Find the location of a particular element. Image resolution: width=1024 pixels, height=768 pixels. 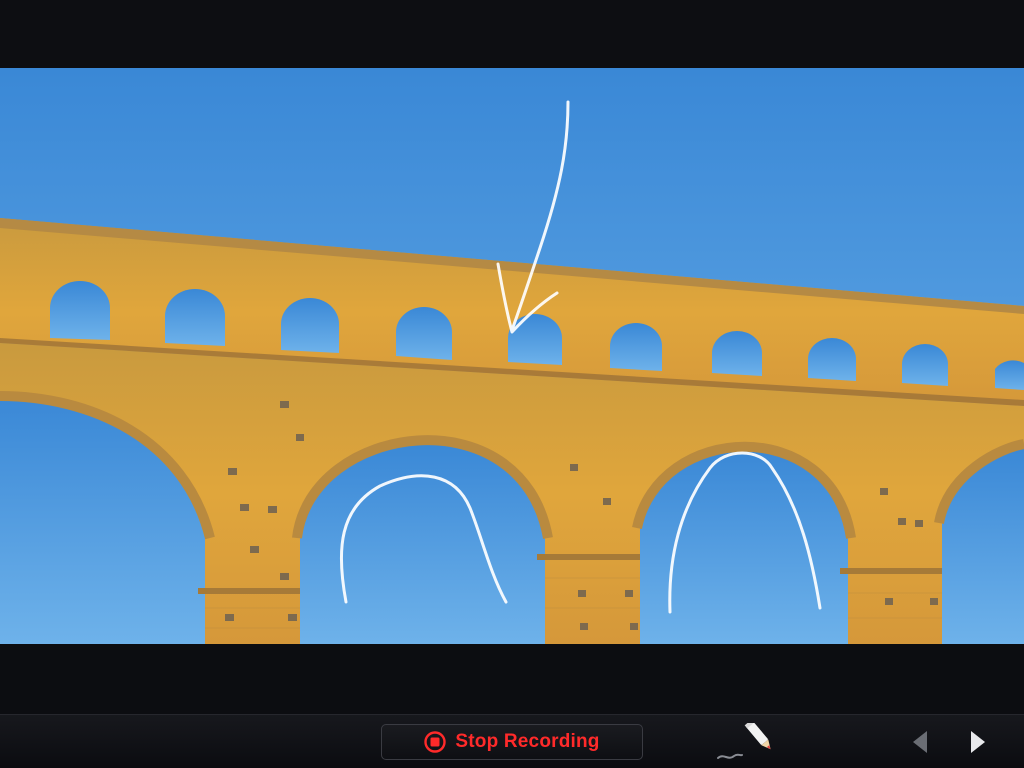

bottom-letterbox is located at coordinates (512, 679).